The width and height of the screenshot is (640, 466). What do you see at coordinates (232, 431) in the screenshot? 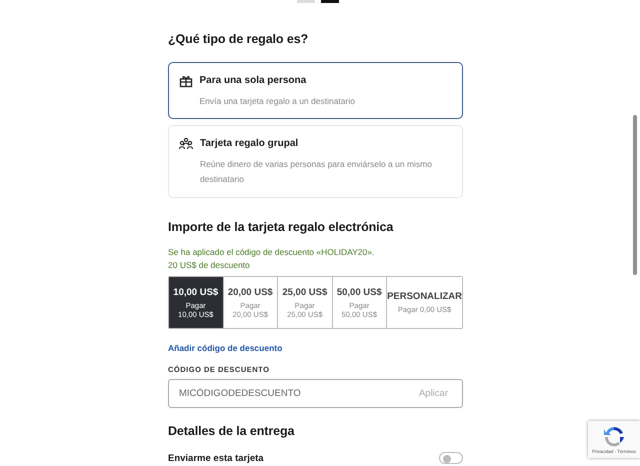
I see `section-heading: Detalles de la entrega` at bounding box center [232, 431].